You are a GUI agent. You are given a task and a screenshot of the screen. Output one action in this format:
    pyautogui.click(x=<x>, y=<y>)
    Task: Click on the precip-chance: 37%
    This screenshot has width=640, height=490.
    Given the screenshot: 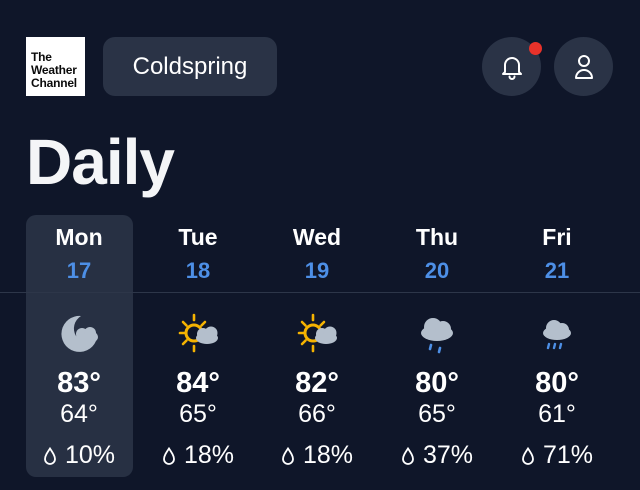 What is the action you would take?
    pyautogui.click(x=437, y=455)
    